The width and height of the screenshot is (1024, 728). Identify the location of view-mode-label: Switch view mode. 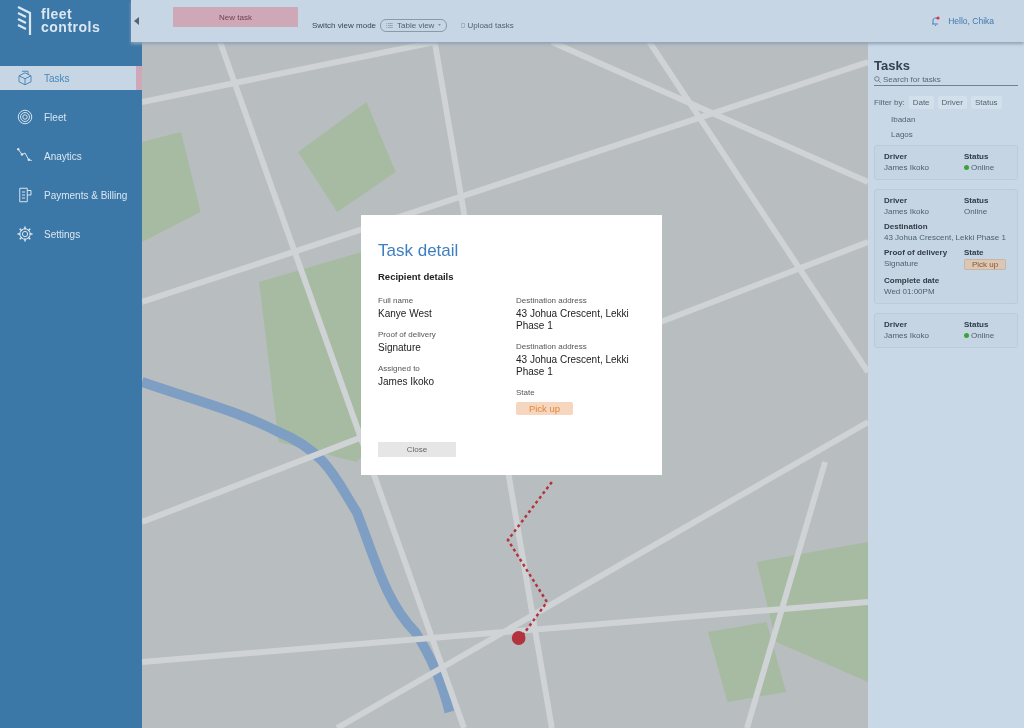
(344, 25).